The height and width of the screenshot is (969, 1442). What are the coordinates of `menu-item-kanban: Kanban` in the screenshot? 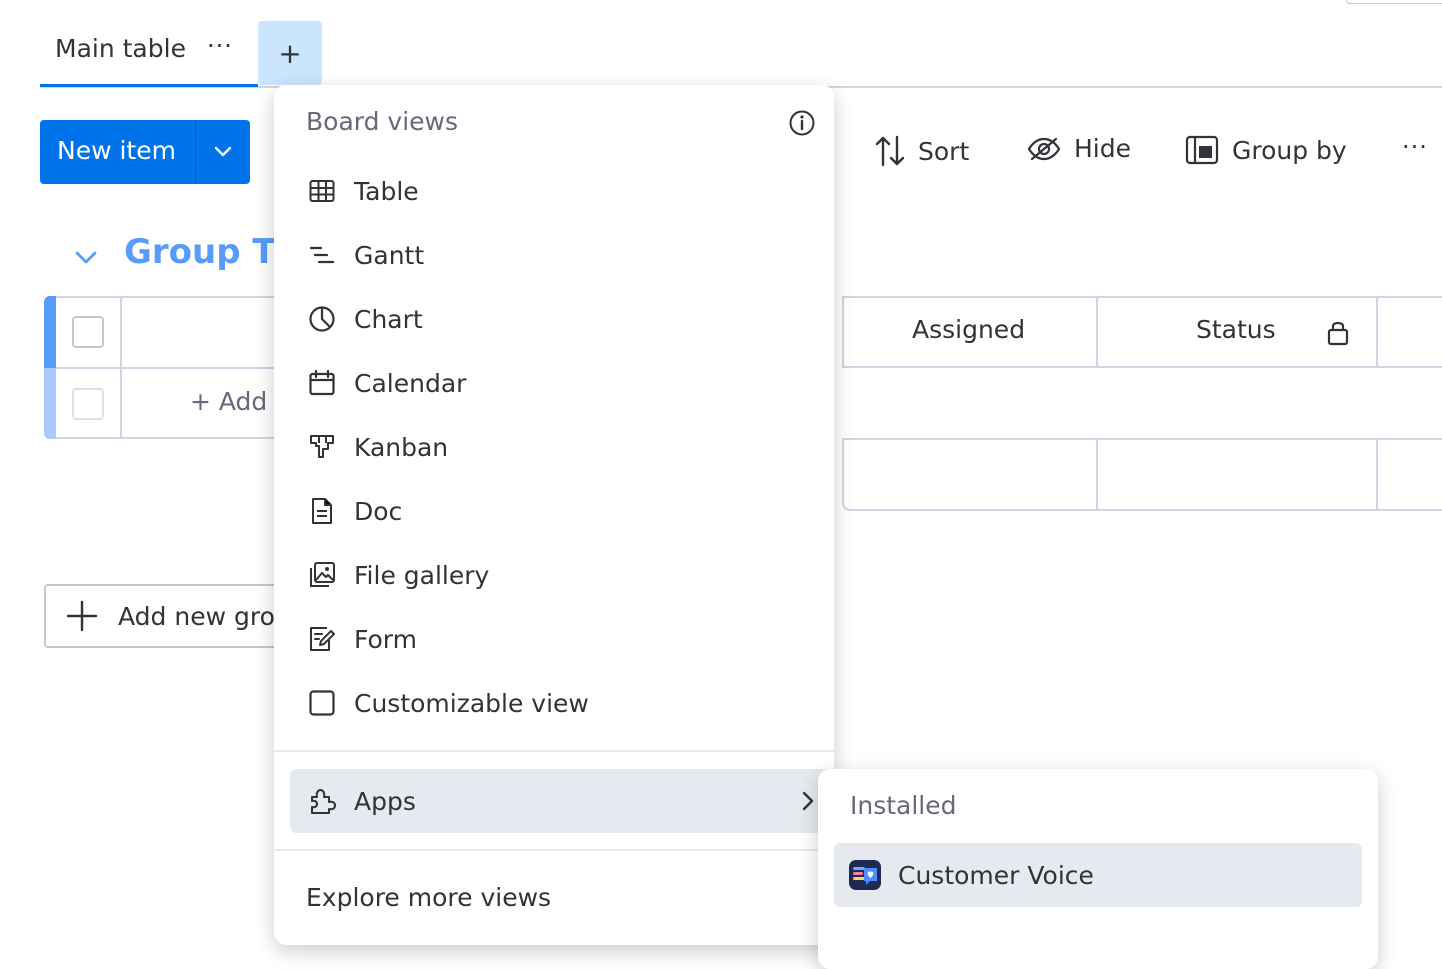 It's located at (554, 447).